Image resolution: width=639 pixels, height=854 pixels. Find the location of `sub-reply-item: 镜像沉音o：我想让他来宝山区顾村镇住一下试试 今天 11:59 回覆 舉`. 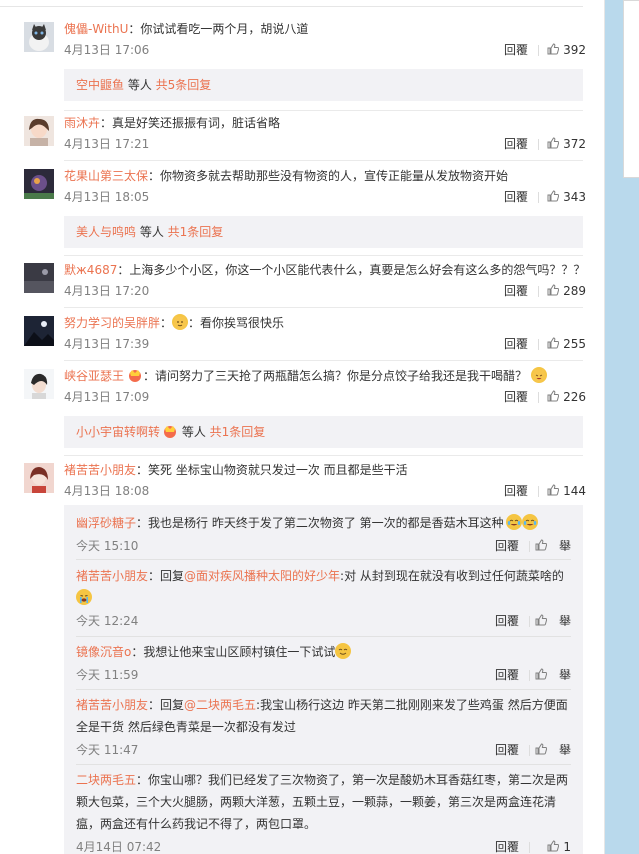

sub-reply-item: 镜像沉音o：我想让他来宝山区顾村镇住一下试试 今天 11:59 回覆 舉 is located at coordinates (323, 663).